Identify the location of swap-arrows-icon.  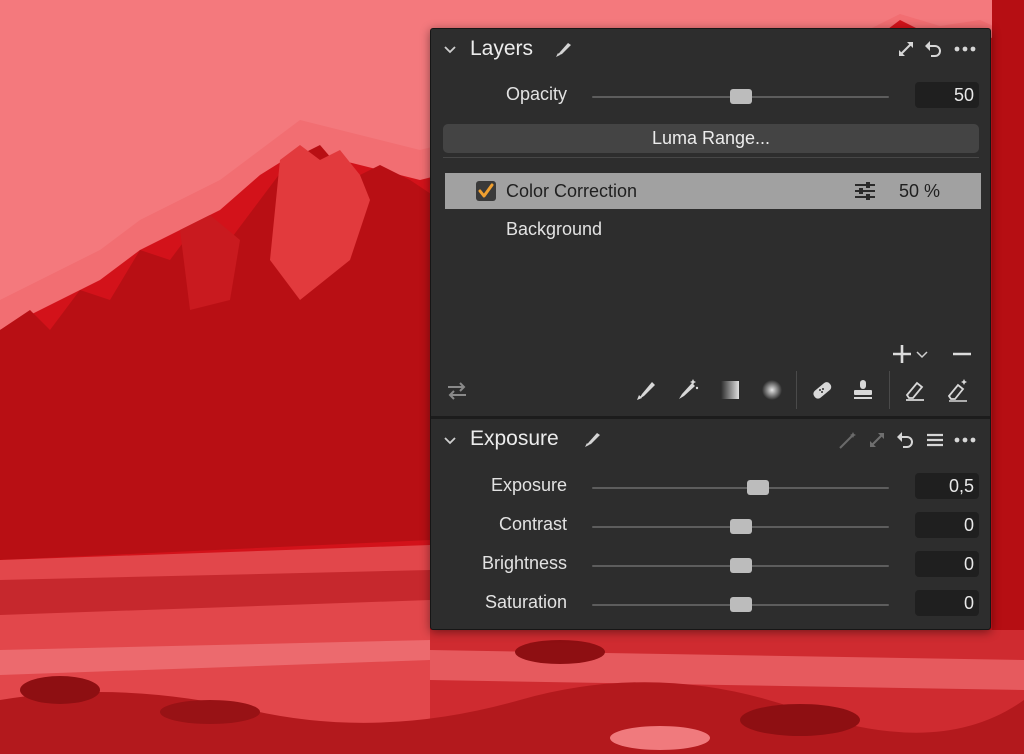
(457, 391).